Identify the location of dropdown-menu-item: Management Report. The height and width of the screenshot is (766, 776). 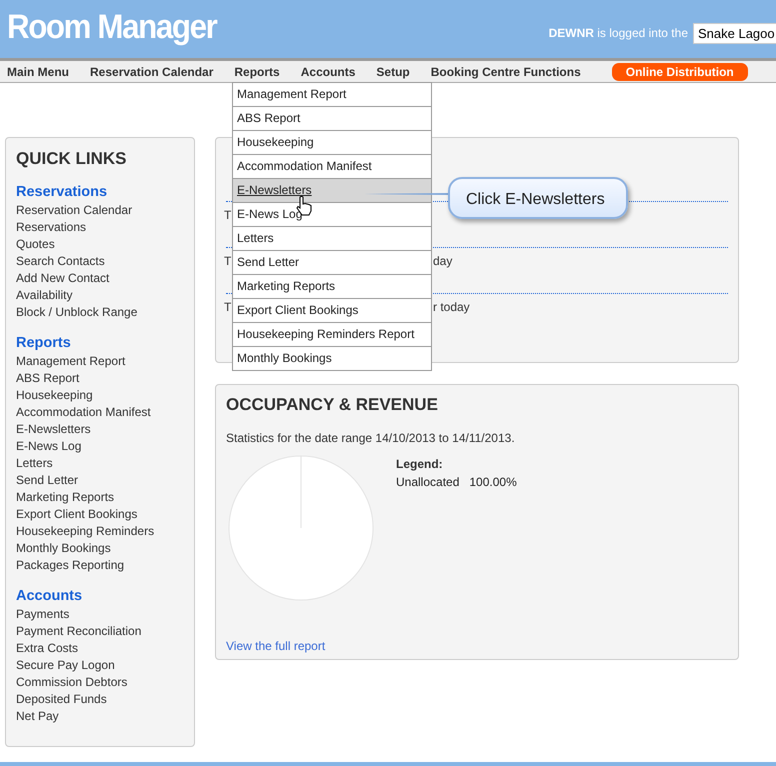
(332, 95).